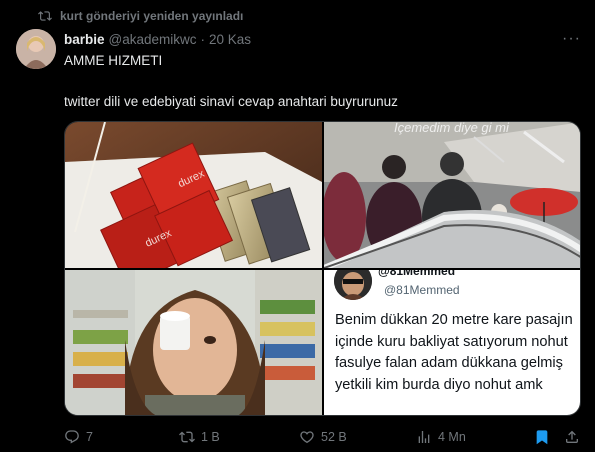 The height and width of the screenshot is (452, 595). Describe the element at coordinates (89, 437) in the screenshot. I see `reply-count: 7` at that location.